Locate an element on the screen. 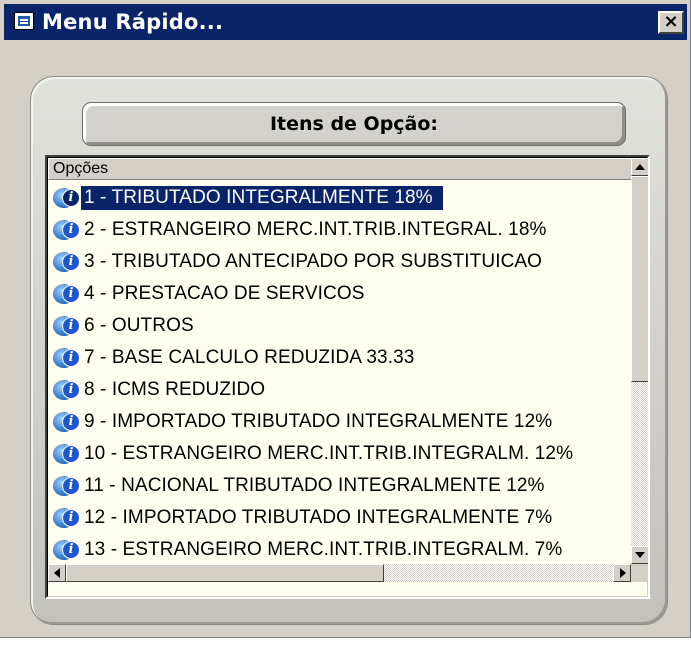 The width and height of the screenshot is (691, 648). scroll-down-button is located at coordinates (639, 555).